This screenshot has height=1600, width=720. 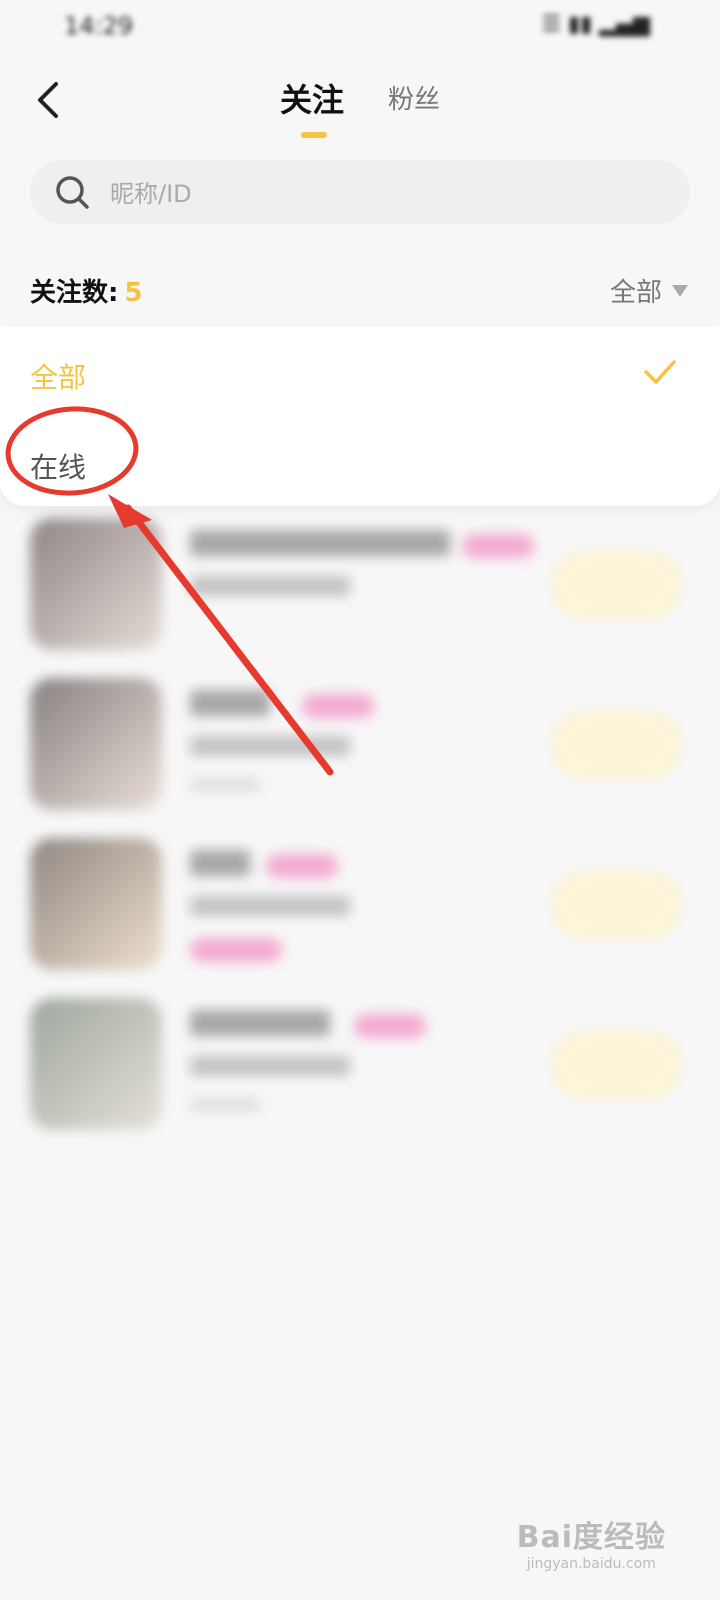 What do you see at coordinates (58, 376) in the screenshot?
I see `filter-option-all: 全部` at bounding box center [58, 376].